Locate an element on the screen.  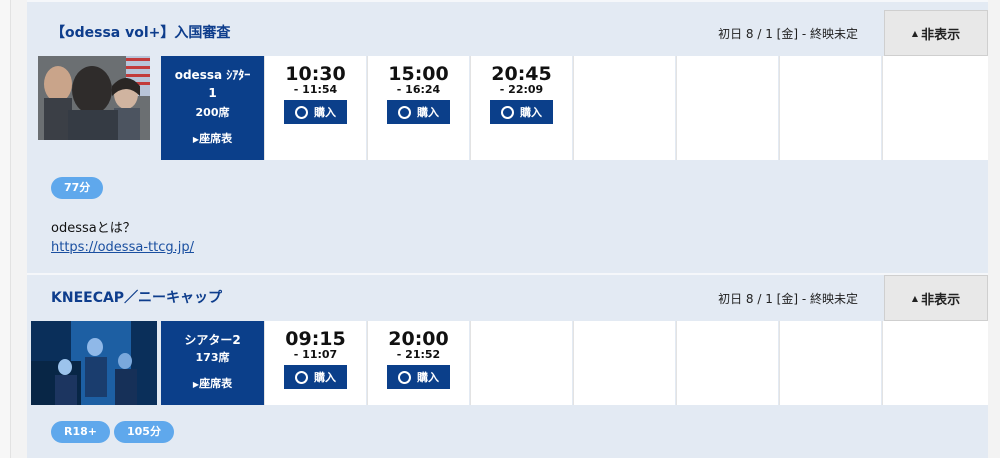
showtime-cell: 15:00 - 16:24 購入 is located at coordinates (418, 108).